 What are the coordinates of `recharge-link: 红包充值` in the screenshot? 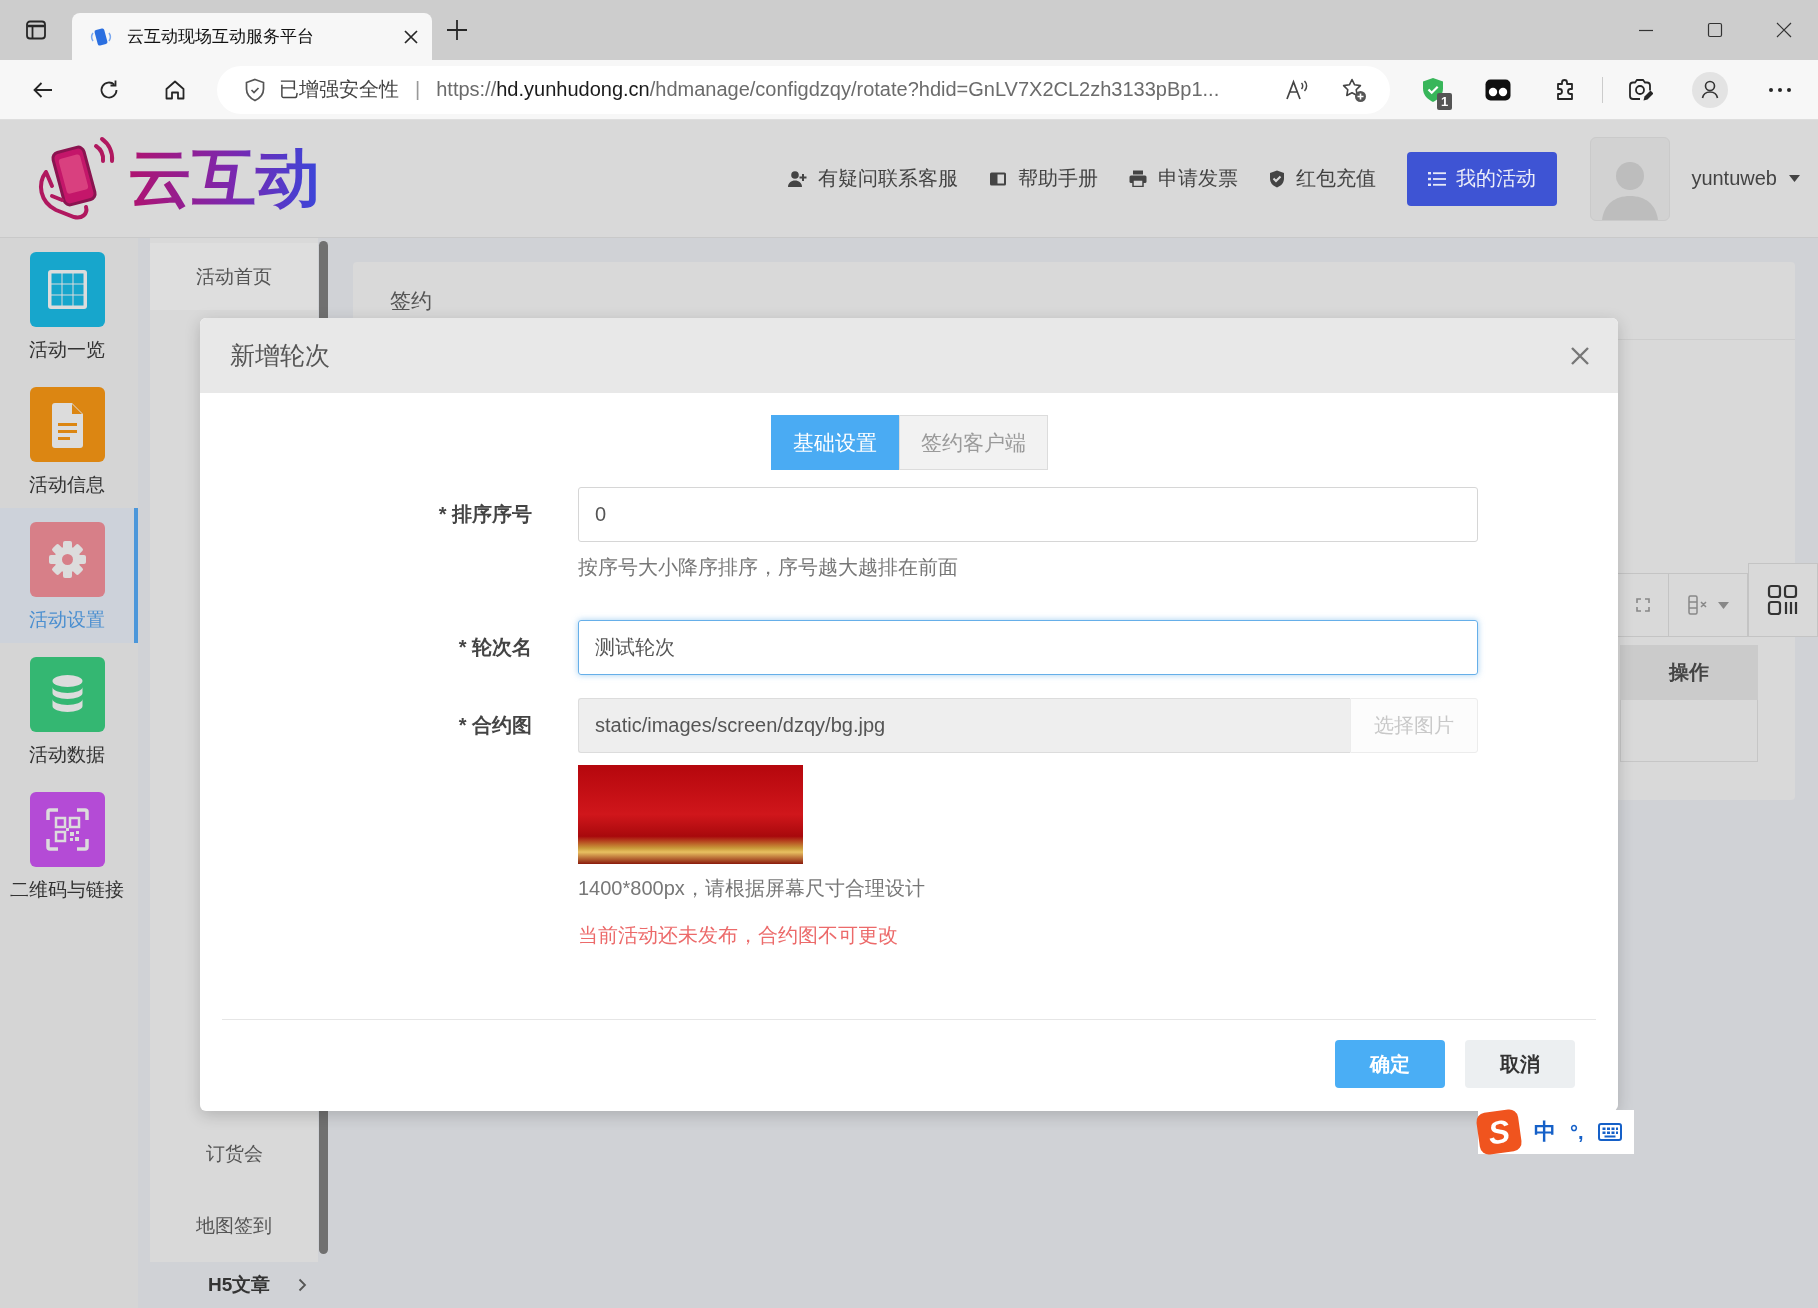 It's located at (1323, 178).